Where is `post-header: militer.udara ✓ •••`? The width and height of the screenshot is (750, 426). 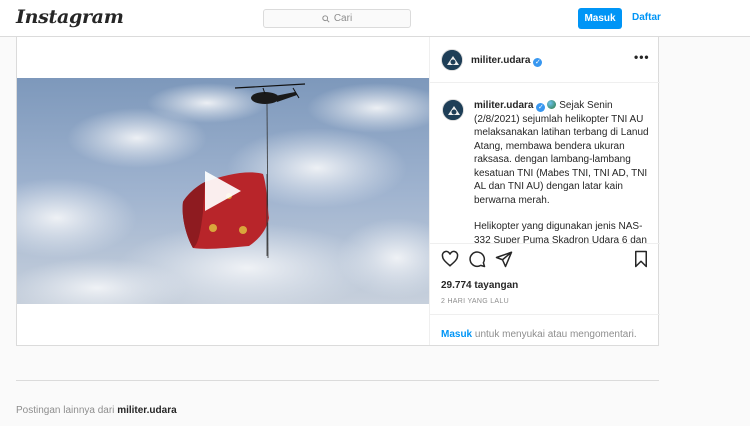
post-header: militer.udara ✓ ••• is located at coordinates (545, 60).